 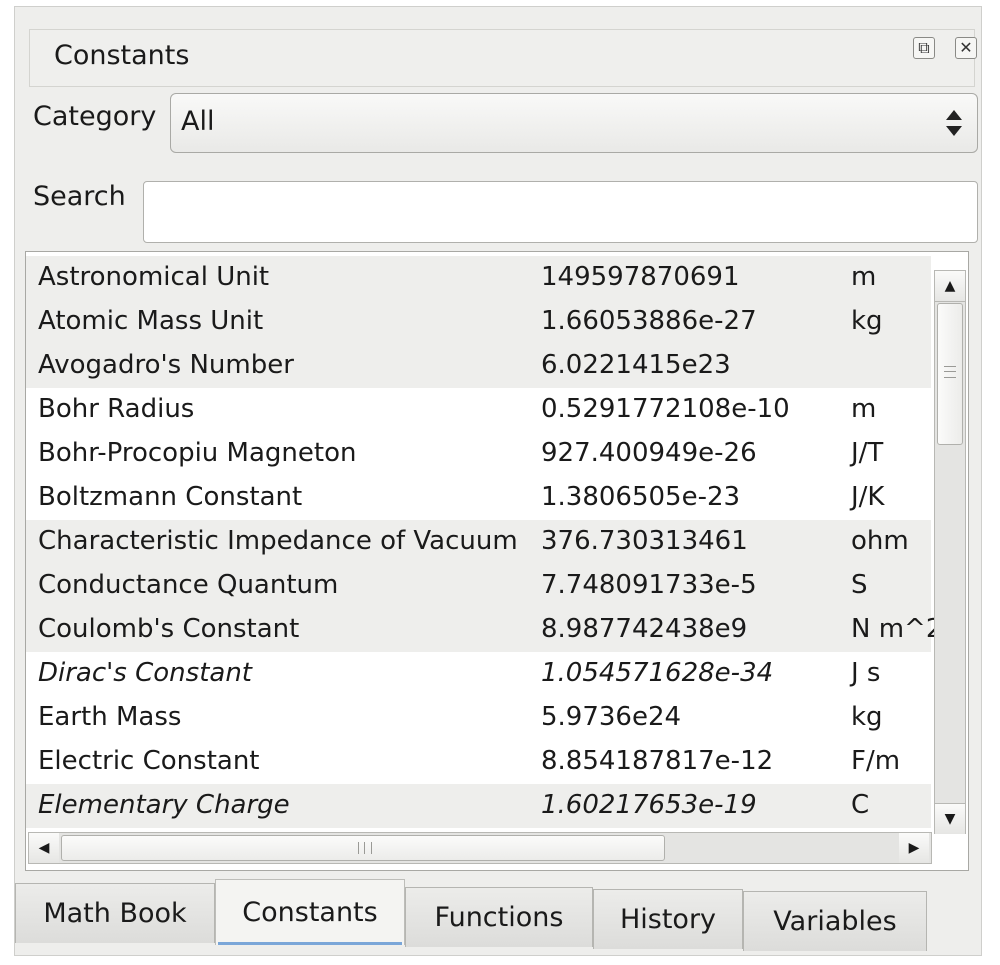 I want to click on constant-value: 7.748091733e-5, so click(x=649, y=585).